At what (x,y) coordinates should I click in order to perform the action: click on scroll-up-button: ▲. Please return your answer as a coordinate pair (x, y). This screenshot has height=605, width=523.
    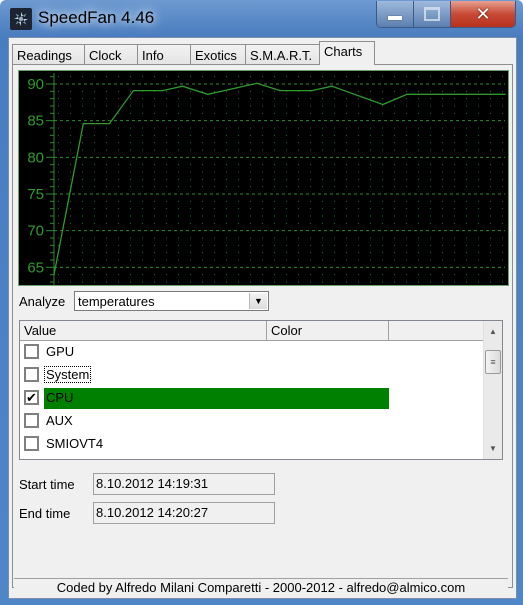
    Looking at the image, I should click on (493, 331).